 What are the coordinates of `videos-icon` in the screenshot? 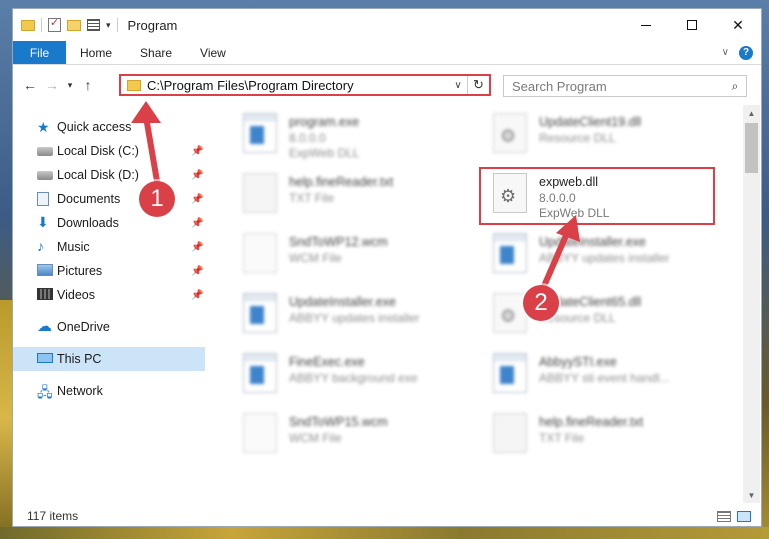 It's located at (45, 294).